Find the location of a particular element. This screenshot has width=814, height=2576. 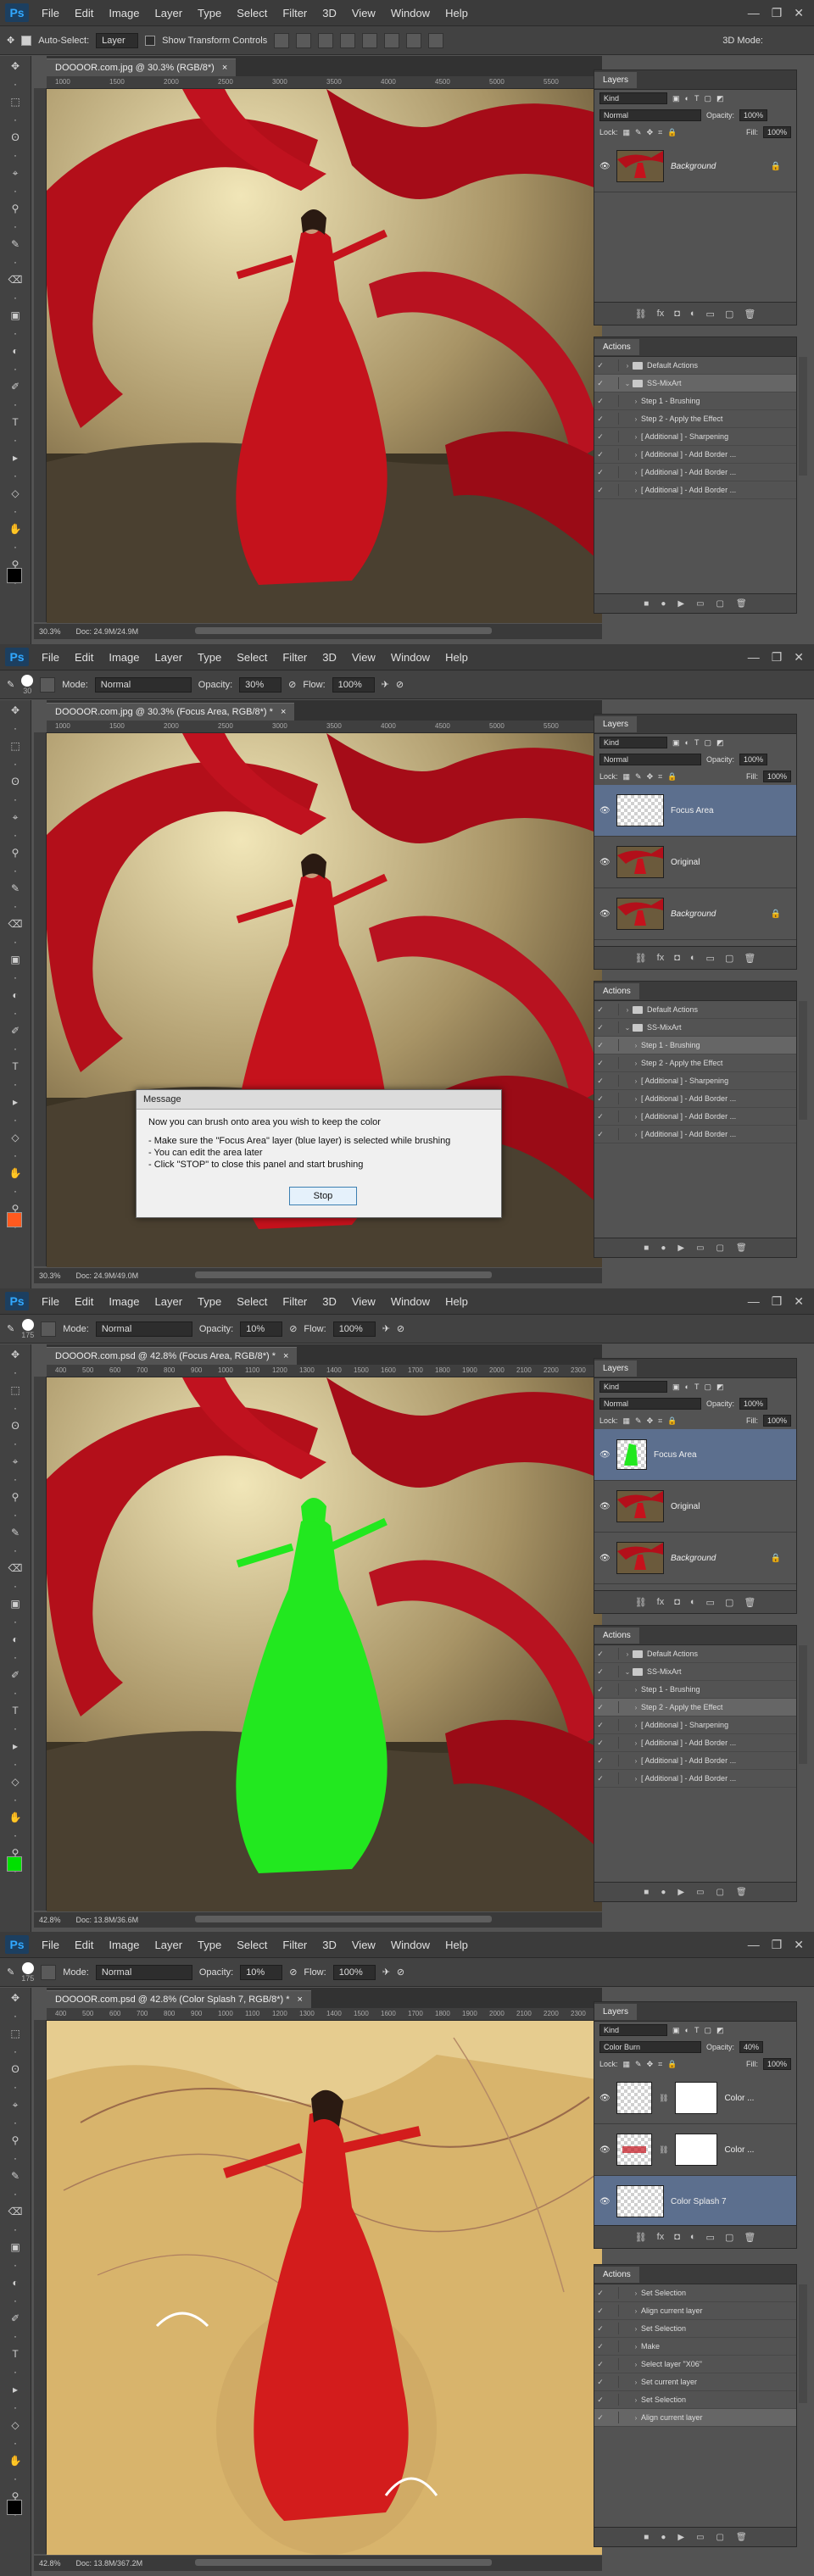

menu-item: File is located at coordinates (50, 13).